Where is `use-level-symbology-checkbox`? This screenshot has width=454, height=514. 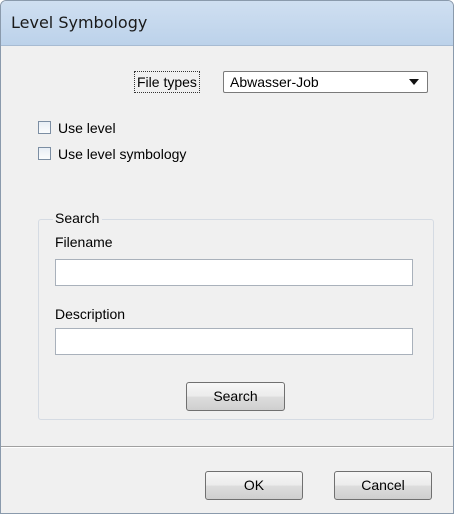 use-level-symbology-checkbox is located at coordinates (44, 153).